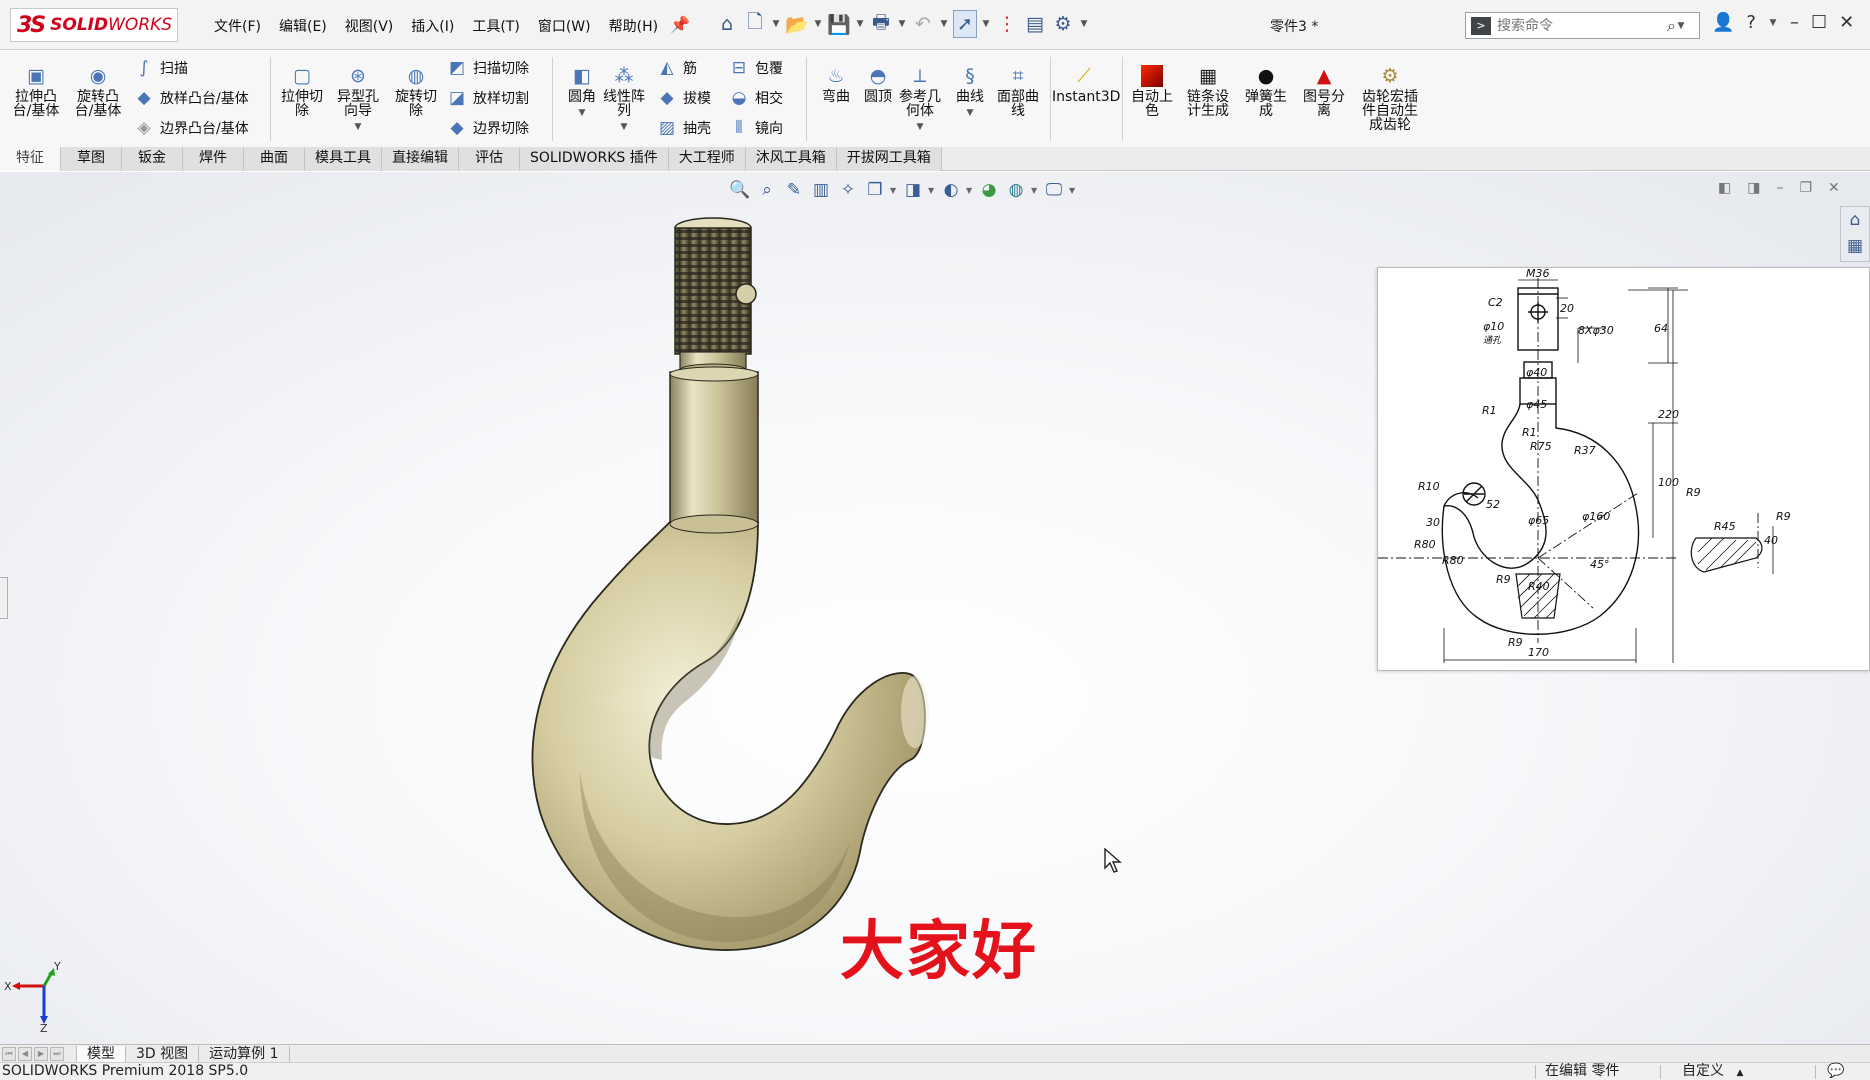 The width and height of the screenshot is (1870, 1080). What do you see at coordinates (881, 24) in the screenshot?
I see `print-icon: 🖶` at bounding box center [881, 24].